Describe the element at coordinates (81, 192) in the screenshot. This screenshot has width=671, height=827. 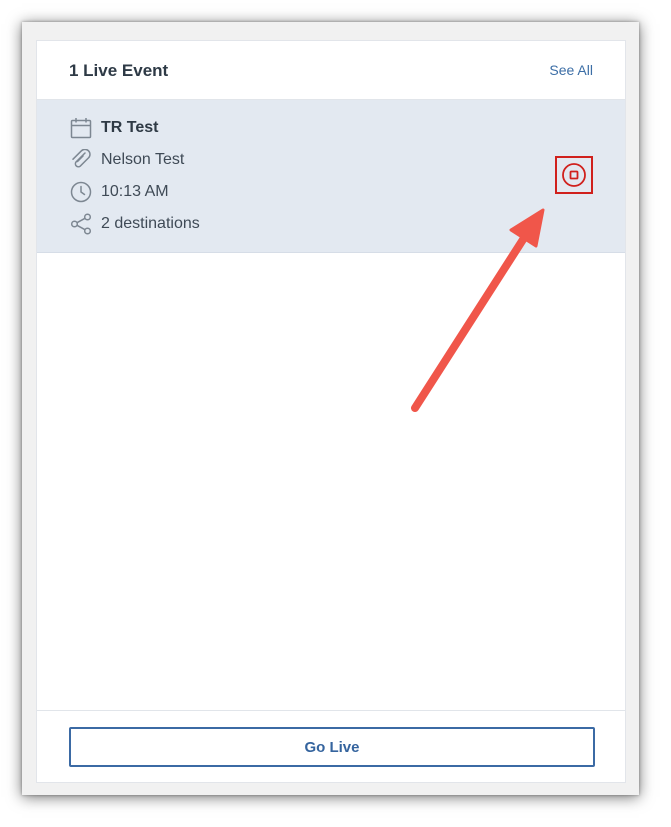
I see `clock-icon` at that location.